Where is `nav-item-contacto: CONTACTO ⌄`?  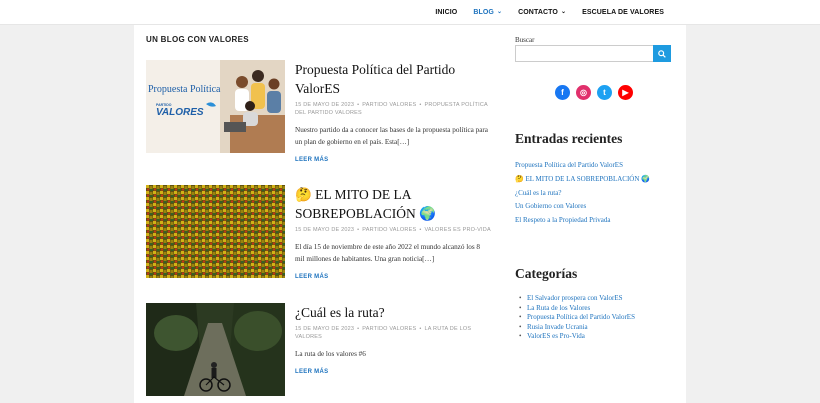
nav-item-contacto: CONTACTO ⌄ is located at coordinates (542, 12).